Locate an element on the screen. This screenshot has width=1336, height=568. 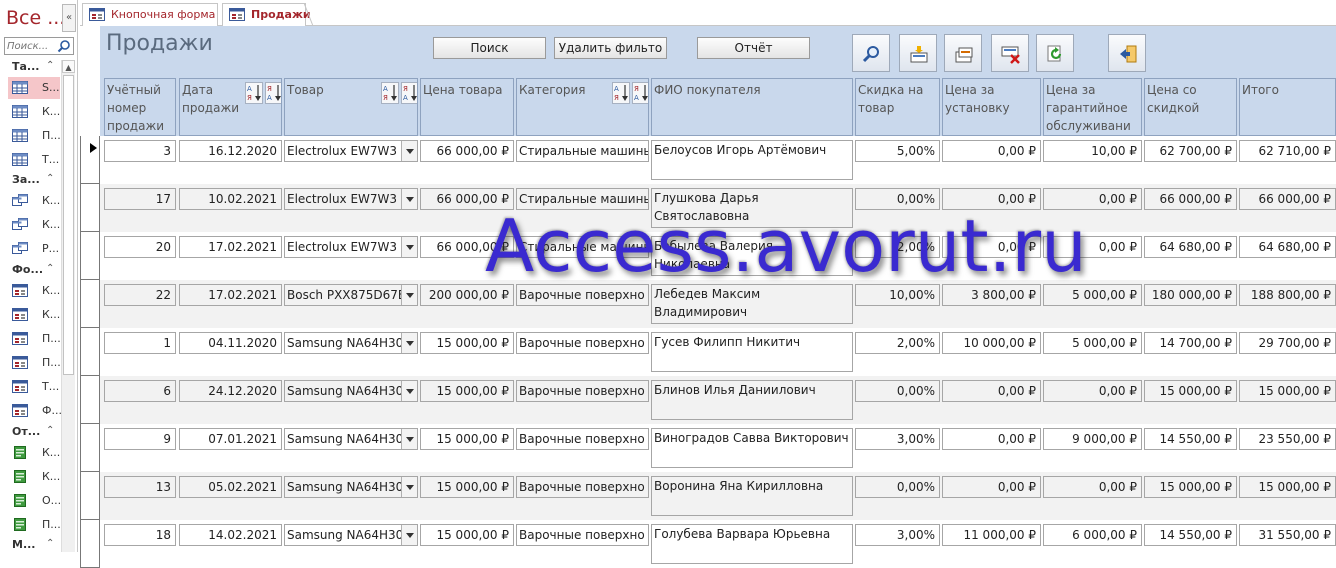
header-warranty: Цена за гарантийное обслуживани is located at coordinates (1092, 107).